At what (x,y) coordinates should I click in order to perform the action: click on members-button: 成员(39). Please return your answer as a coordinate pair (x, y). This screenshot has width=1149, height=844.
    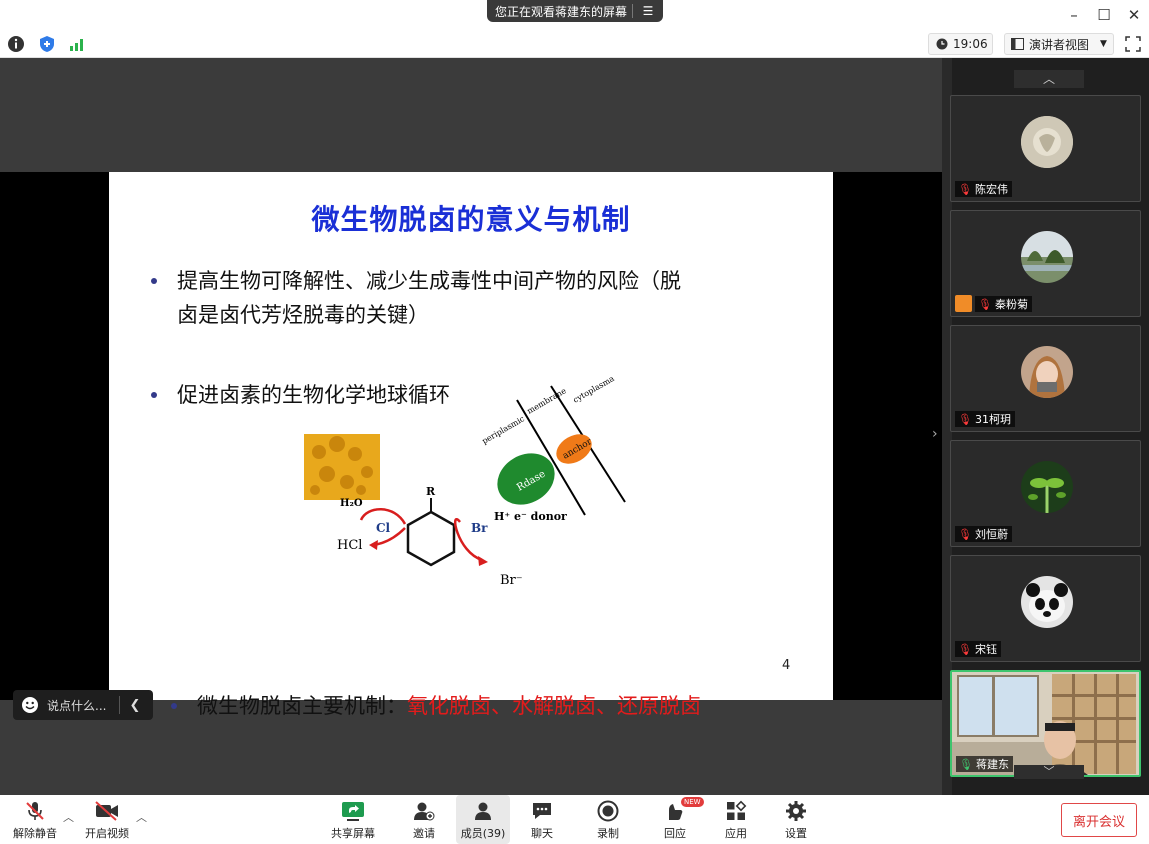
    Looking at the image, I should click on (483, 819).